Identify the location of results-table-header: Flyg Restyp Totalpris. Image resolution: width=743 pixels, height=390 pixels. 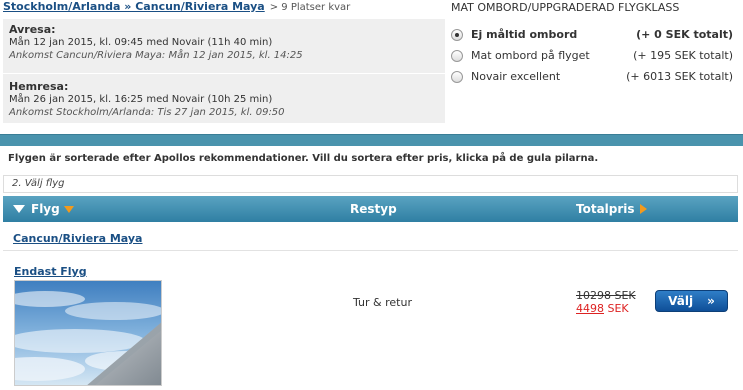
(370, 209).